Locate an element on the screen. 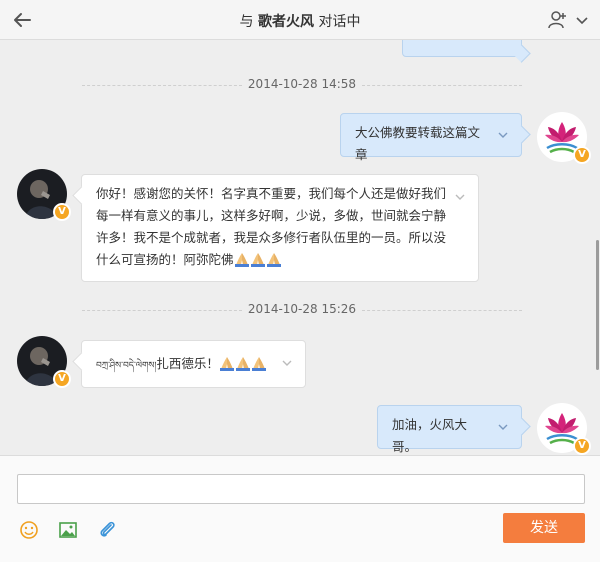 This screenshot has width=600, height=562. send-button: 发送 is located at coordinates (544, 528).